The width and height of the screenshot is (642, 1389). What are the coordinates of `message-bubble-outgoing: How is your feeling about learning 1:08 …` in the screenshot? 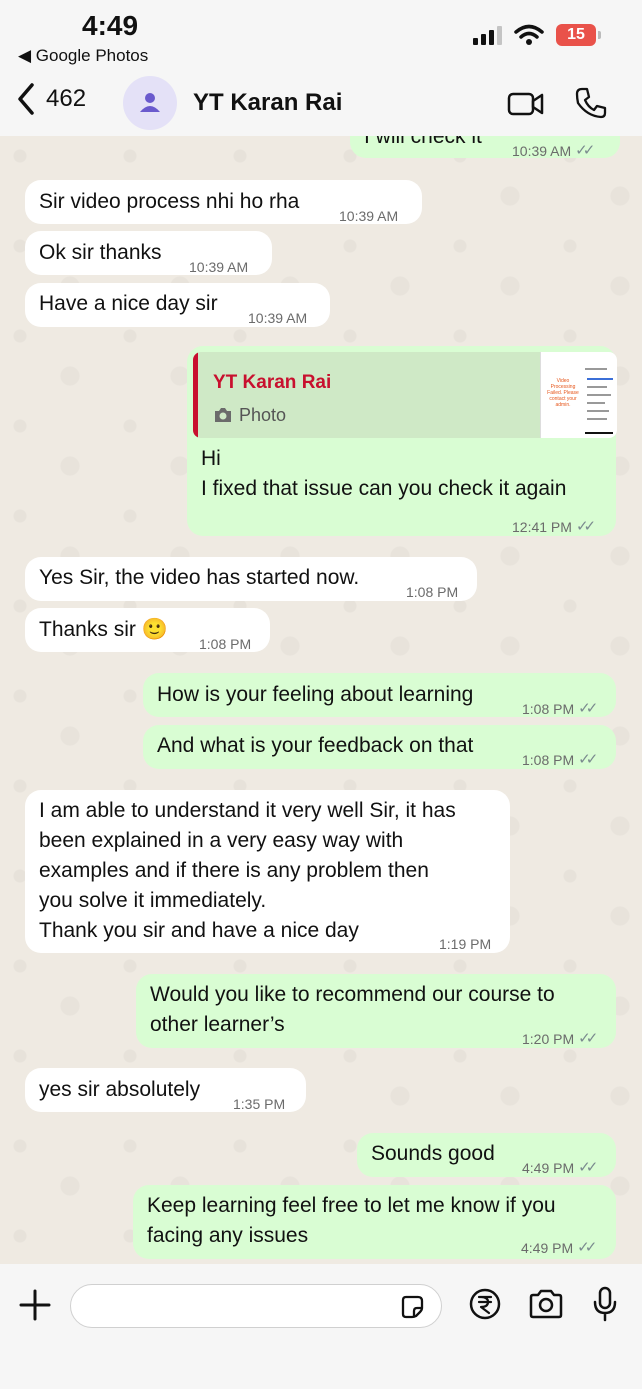 It's located at (379, 695).